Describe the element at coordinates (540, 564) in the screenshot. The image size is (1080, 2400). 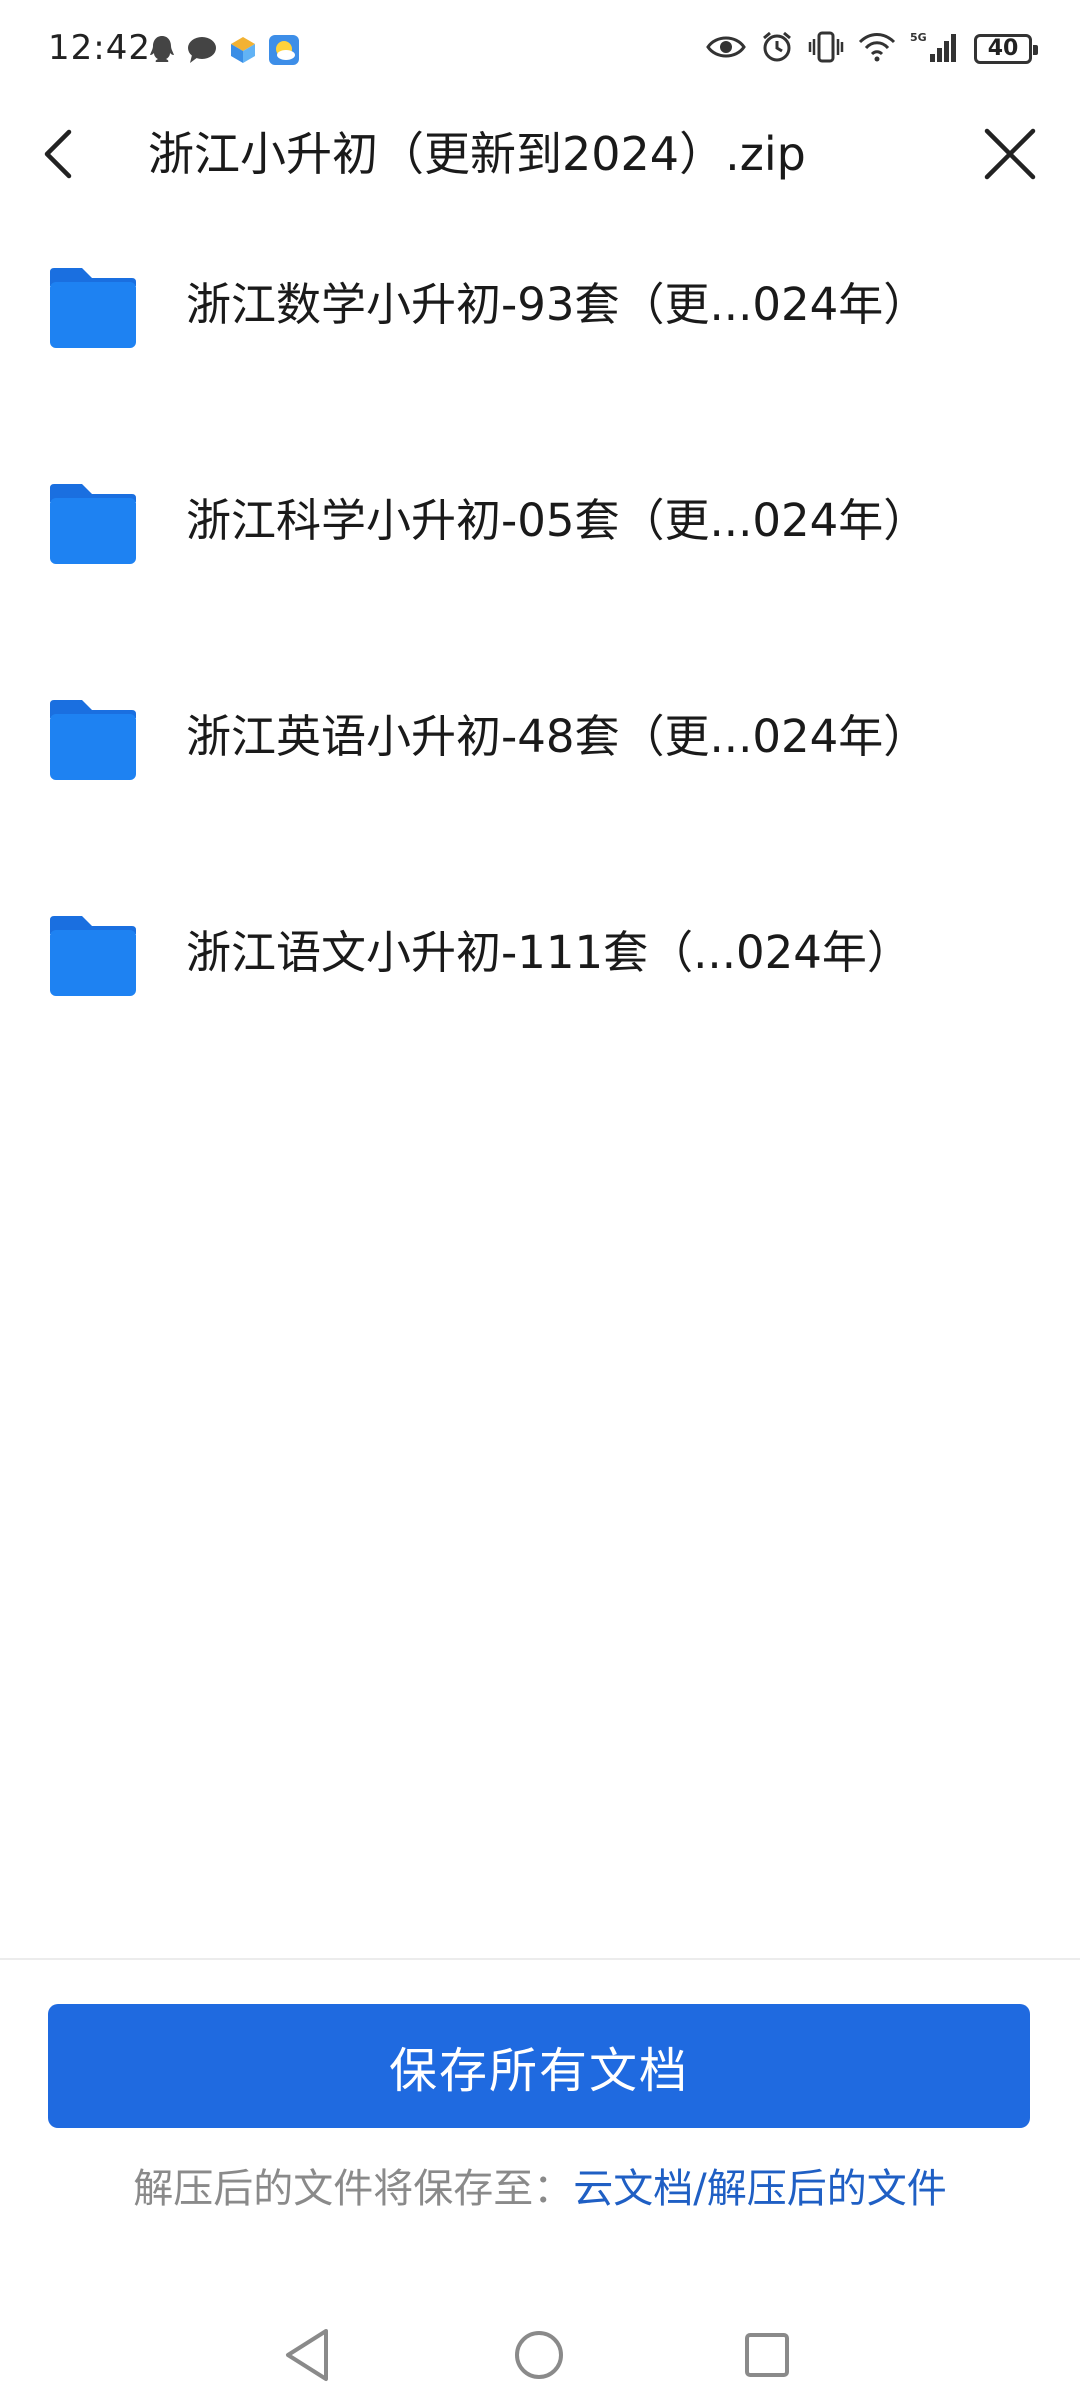
I see `list-item: 浙江科学小升初-05套（更...024年）` at that location.